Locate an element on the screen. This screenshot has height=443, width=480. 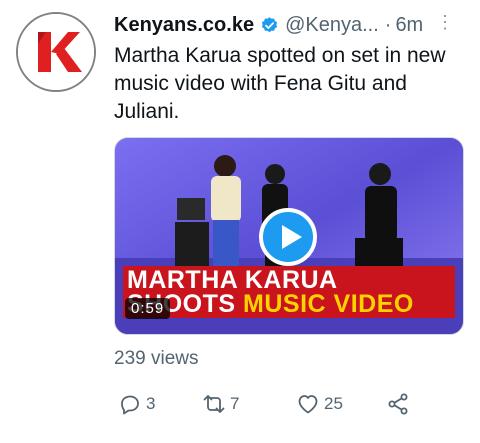
tweet-header: Kenyans.co.ke @Kenya... · 6m ⋮ is located at coordinates (294, 25).